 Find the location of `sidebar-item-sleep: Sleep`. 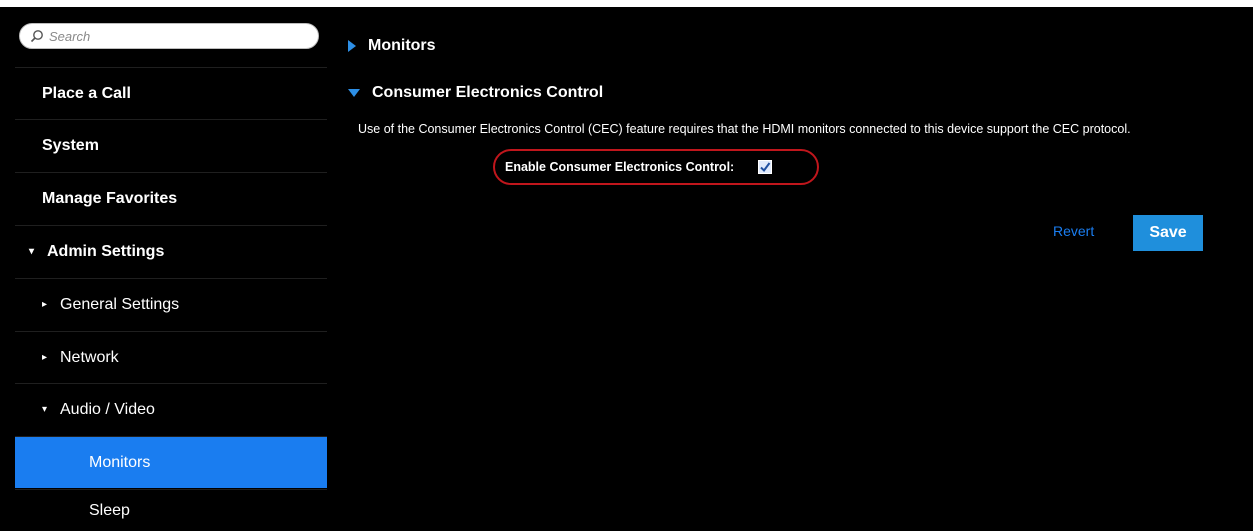

sidebar-item-sleep: Sleep is located at coordinates (171, 510).